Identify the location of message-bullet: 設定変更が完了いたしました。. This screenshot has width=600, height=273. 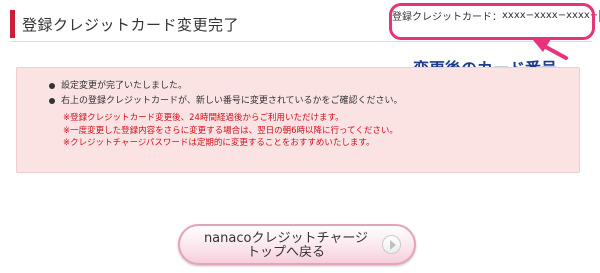
(226, 86).